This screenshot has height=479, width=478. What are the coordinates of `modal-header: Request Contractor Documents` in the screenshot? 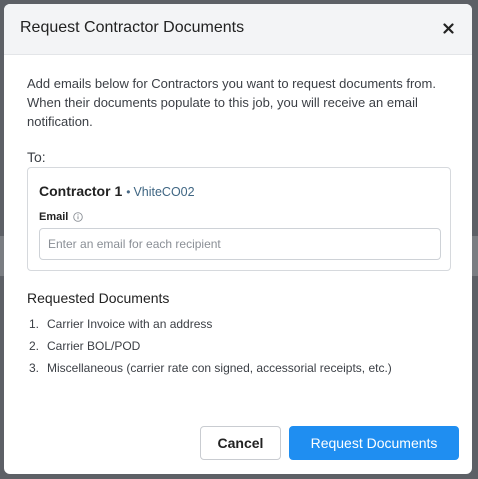 It's located at (238, 29).